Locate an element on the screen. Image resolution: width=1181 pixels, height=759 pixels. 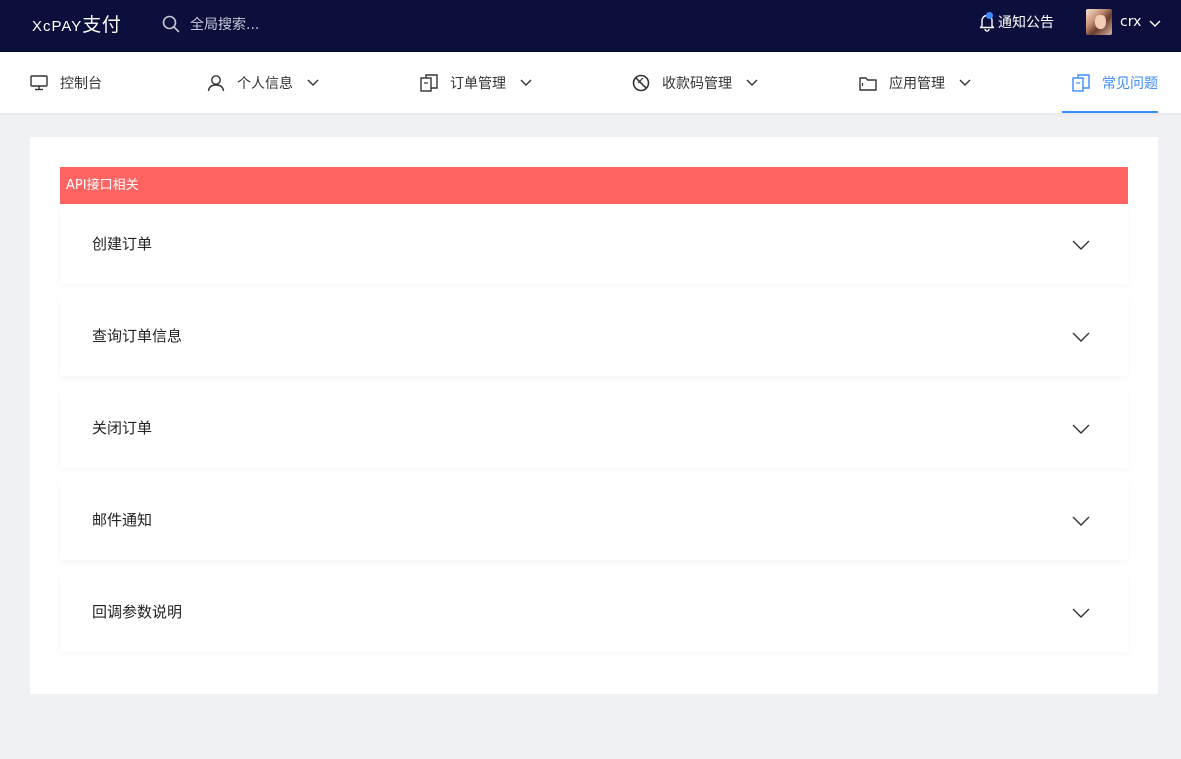
nav-item-label: 个人信息 is located at coordinates (265, 83).